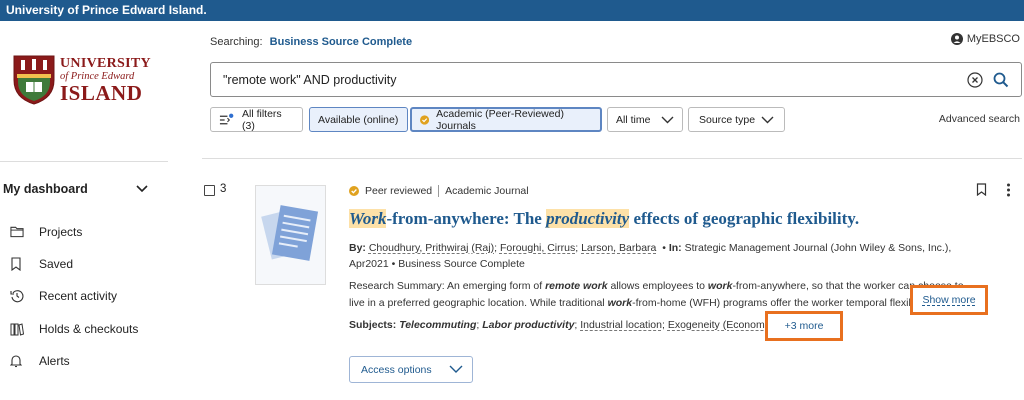  Describe the element at coordinates (727, 119) in the screenshot. I see `source-type-label: Source type` at that location.